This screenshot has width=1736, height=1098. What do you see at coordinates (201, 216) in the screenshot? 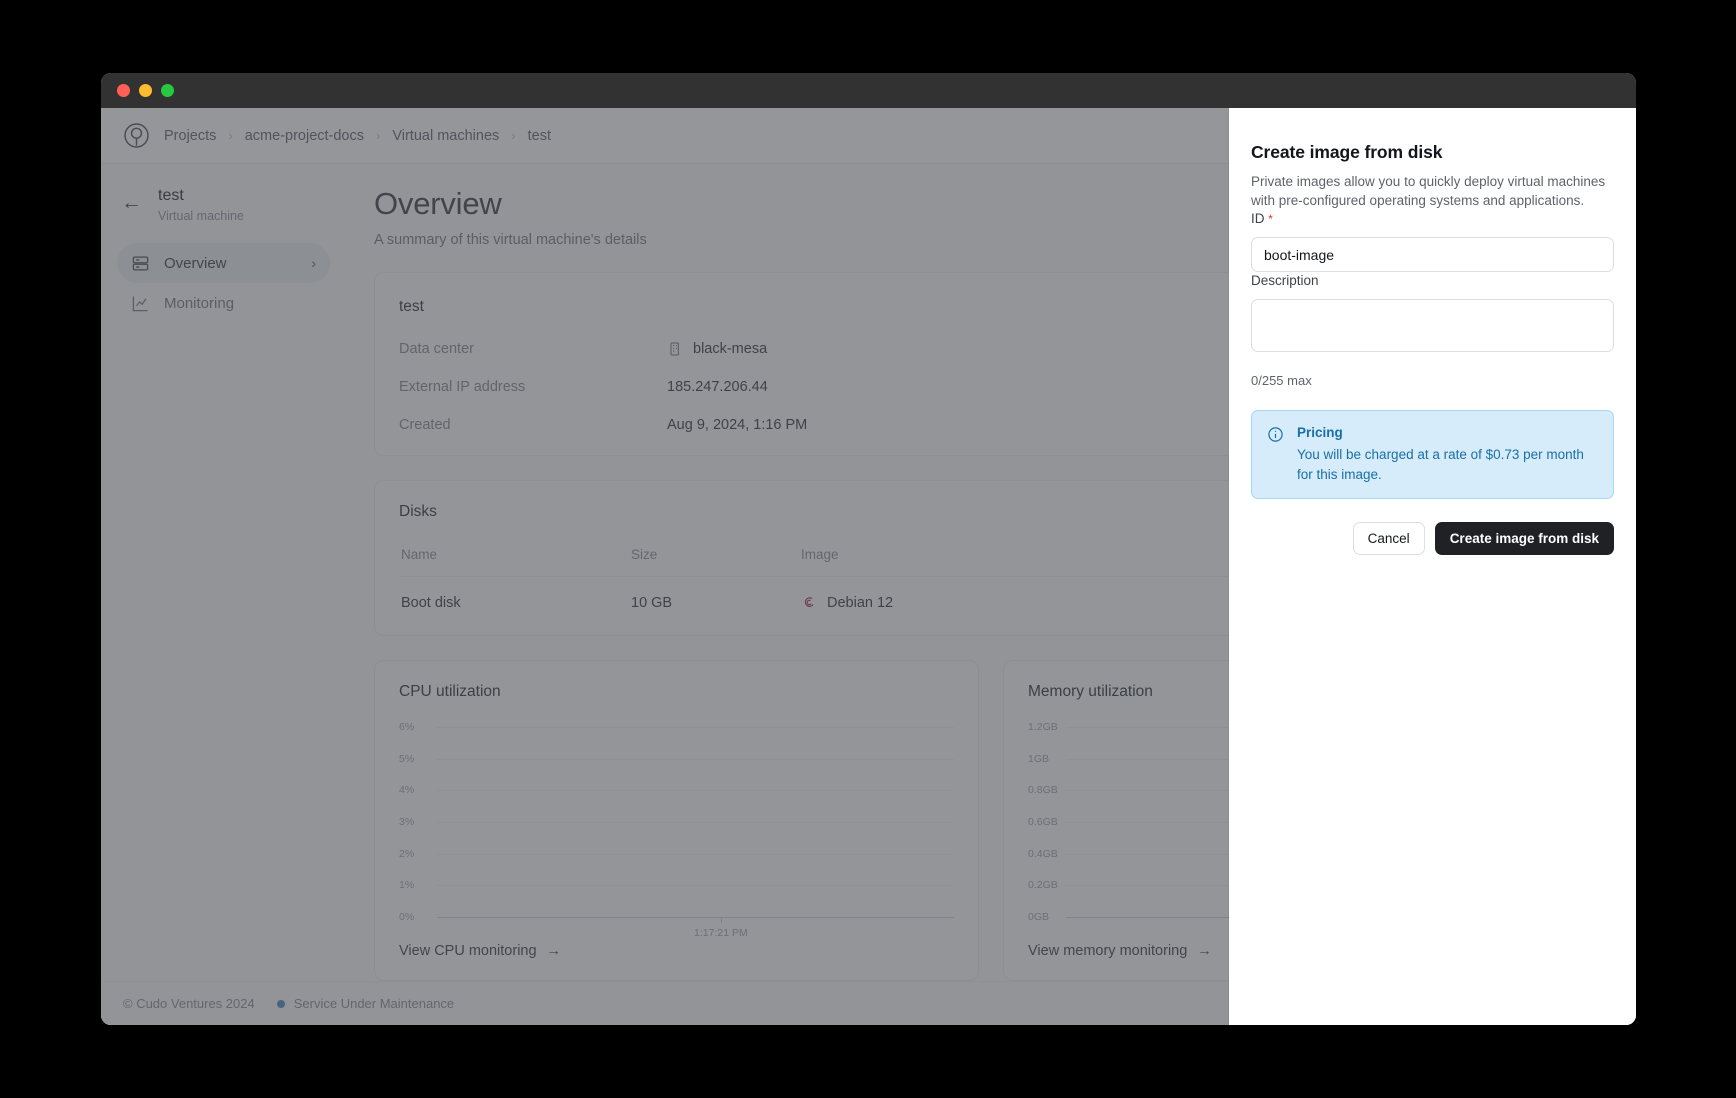
I see `sidebar-vm-type: Virtual machine` at bounding box center [201, 216].